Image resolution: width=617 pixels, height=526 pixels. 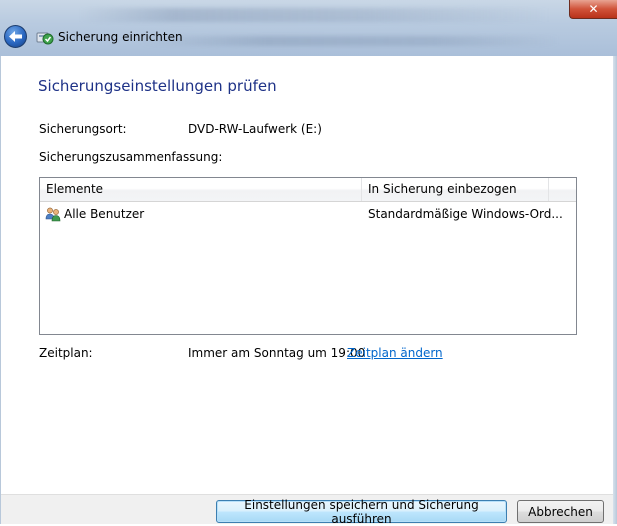 I want to click on column-header-included: In Sicherung einbezogen, so click(x=455, y=189).